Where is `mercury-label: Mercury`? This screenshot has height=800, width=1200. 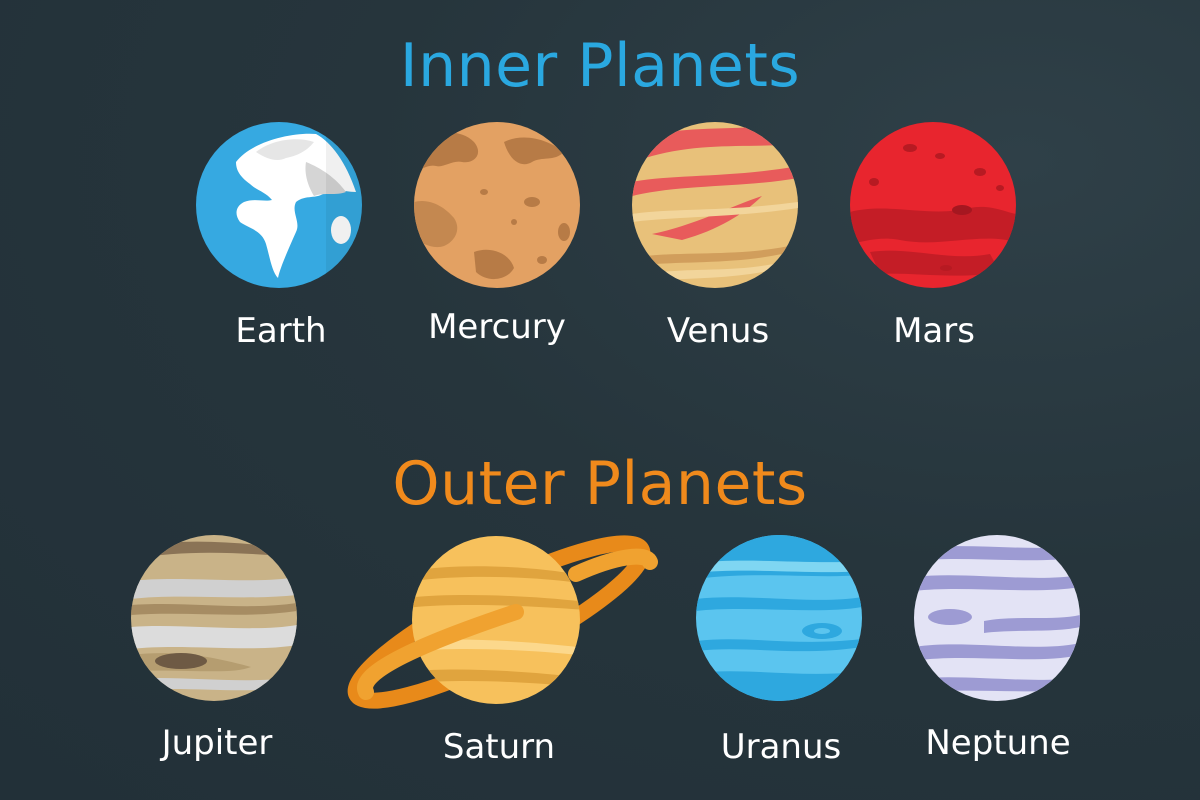
mercury-label: Mercury is located at coordinates (497, 327).